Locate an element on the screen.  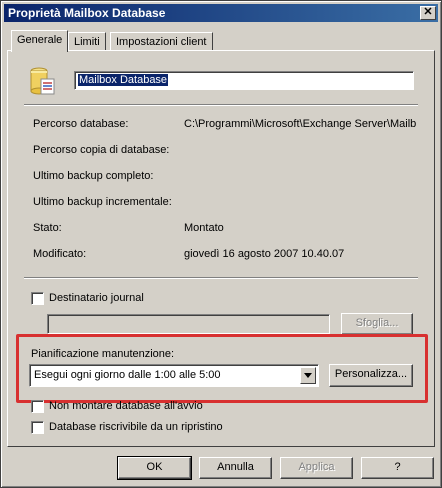
field-label-stato: Stato: is located at coordinates (47, 228).